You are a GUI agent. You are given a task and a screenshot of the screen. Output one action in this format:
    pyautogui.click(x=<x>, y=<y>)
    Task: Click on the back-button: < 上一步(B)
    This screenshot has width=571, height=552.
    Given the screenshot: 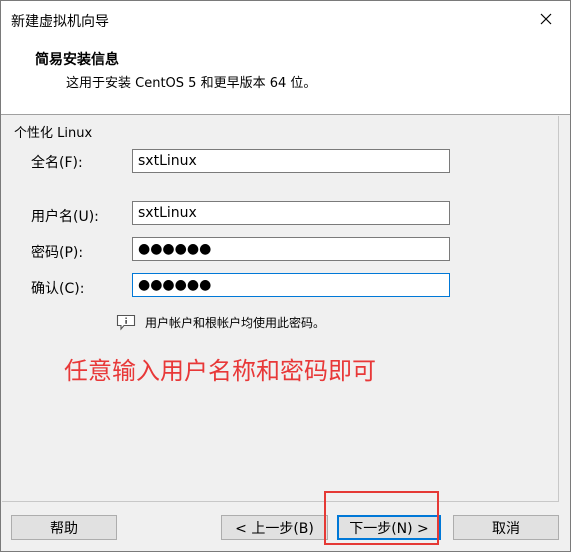 What is the action you would take?
    pyautogui.click(x=274, y=527)
    